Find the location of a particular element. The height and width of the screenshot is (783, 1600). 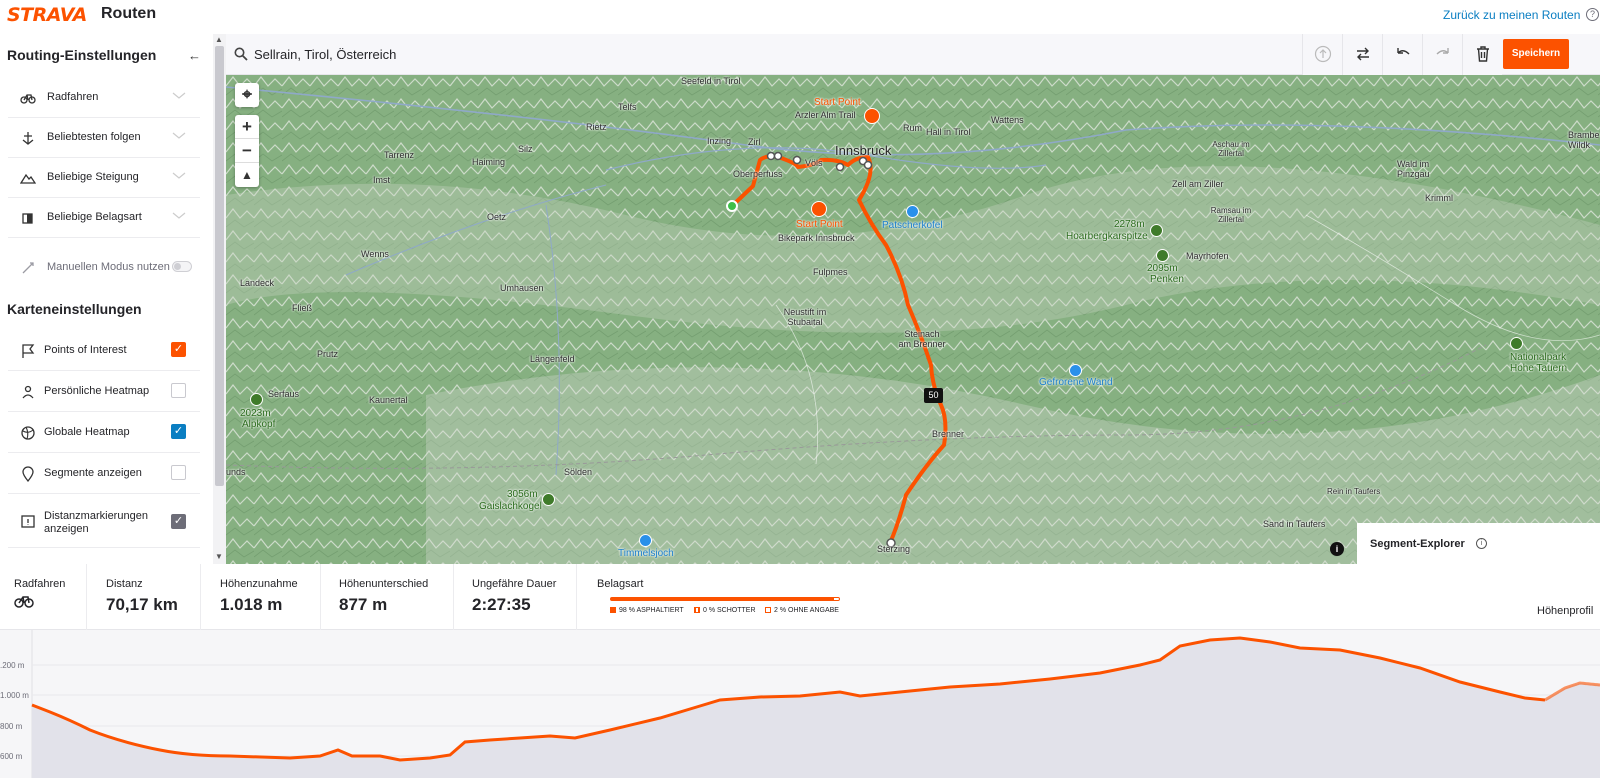

segment-explorer-panel: Segment-Explorer i is located at coordinates (1478, 543).